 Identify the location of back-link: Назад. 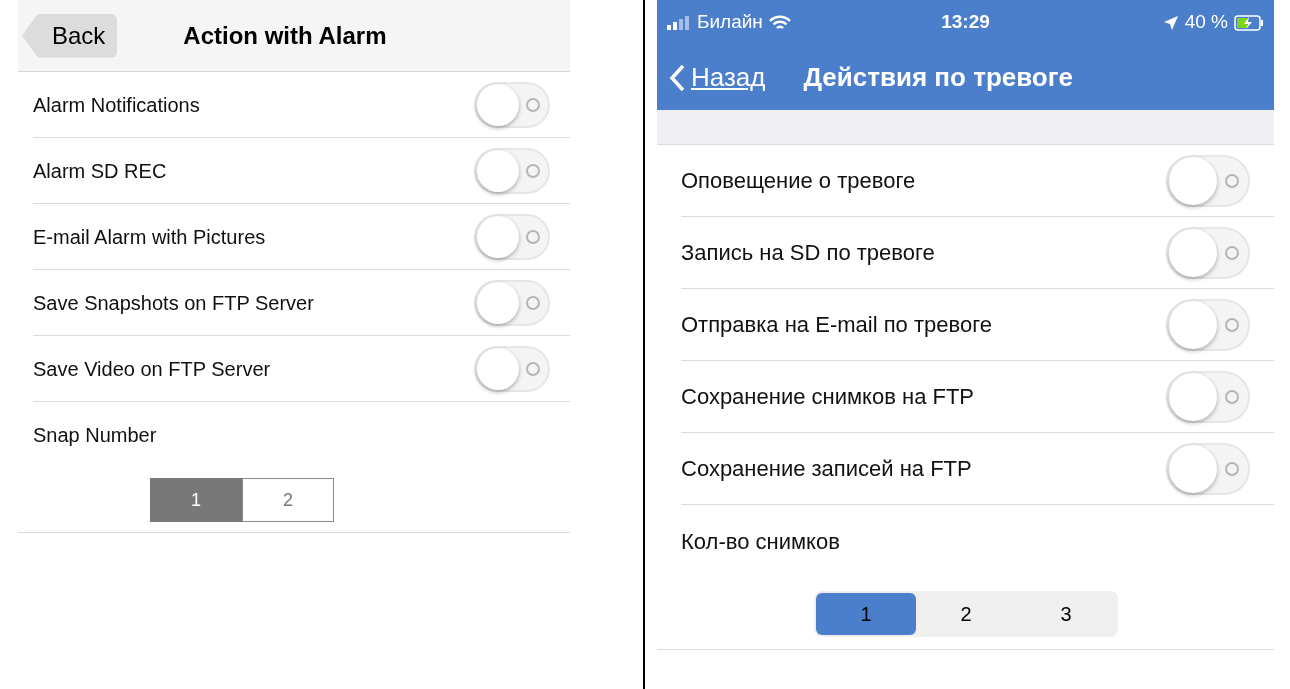
(717, 77).